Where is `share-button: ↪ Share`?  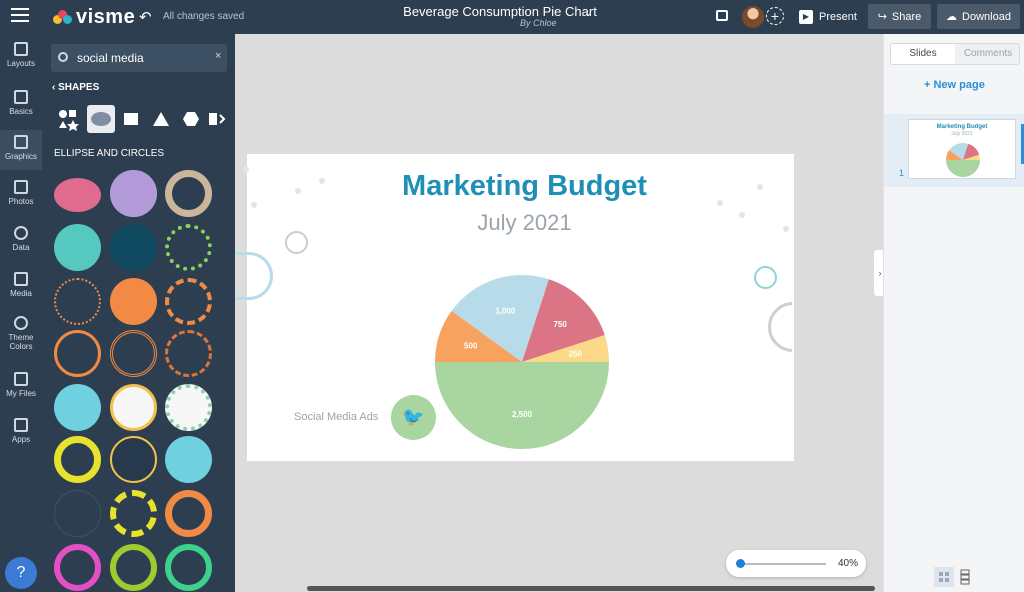 share-button: ↪ Share is located at coordinates (899, 16).